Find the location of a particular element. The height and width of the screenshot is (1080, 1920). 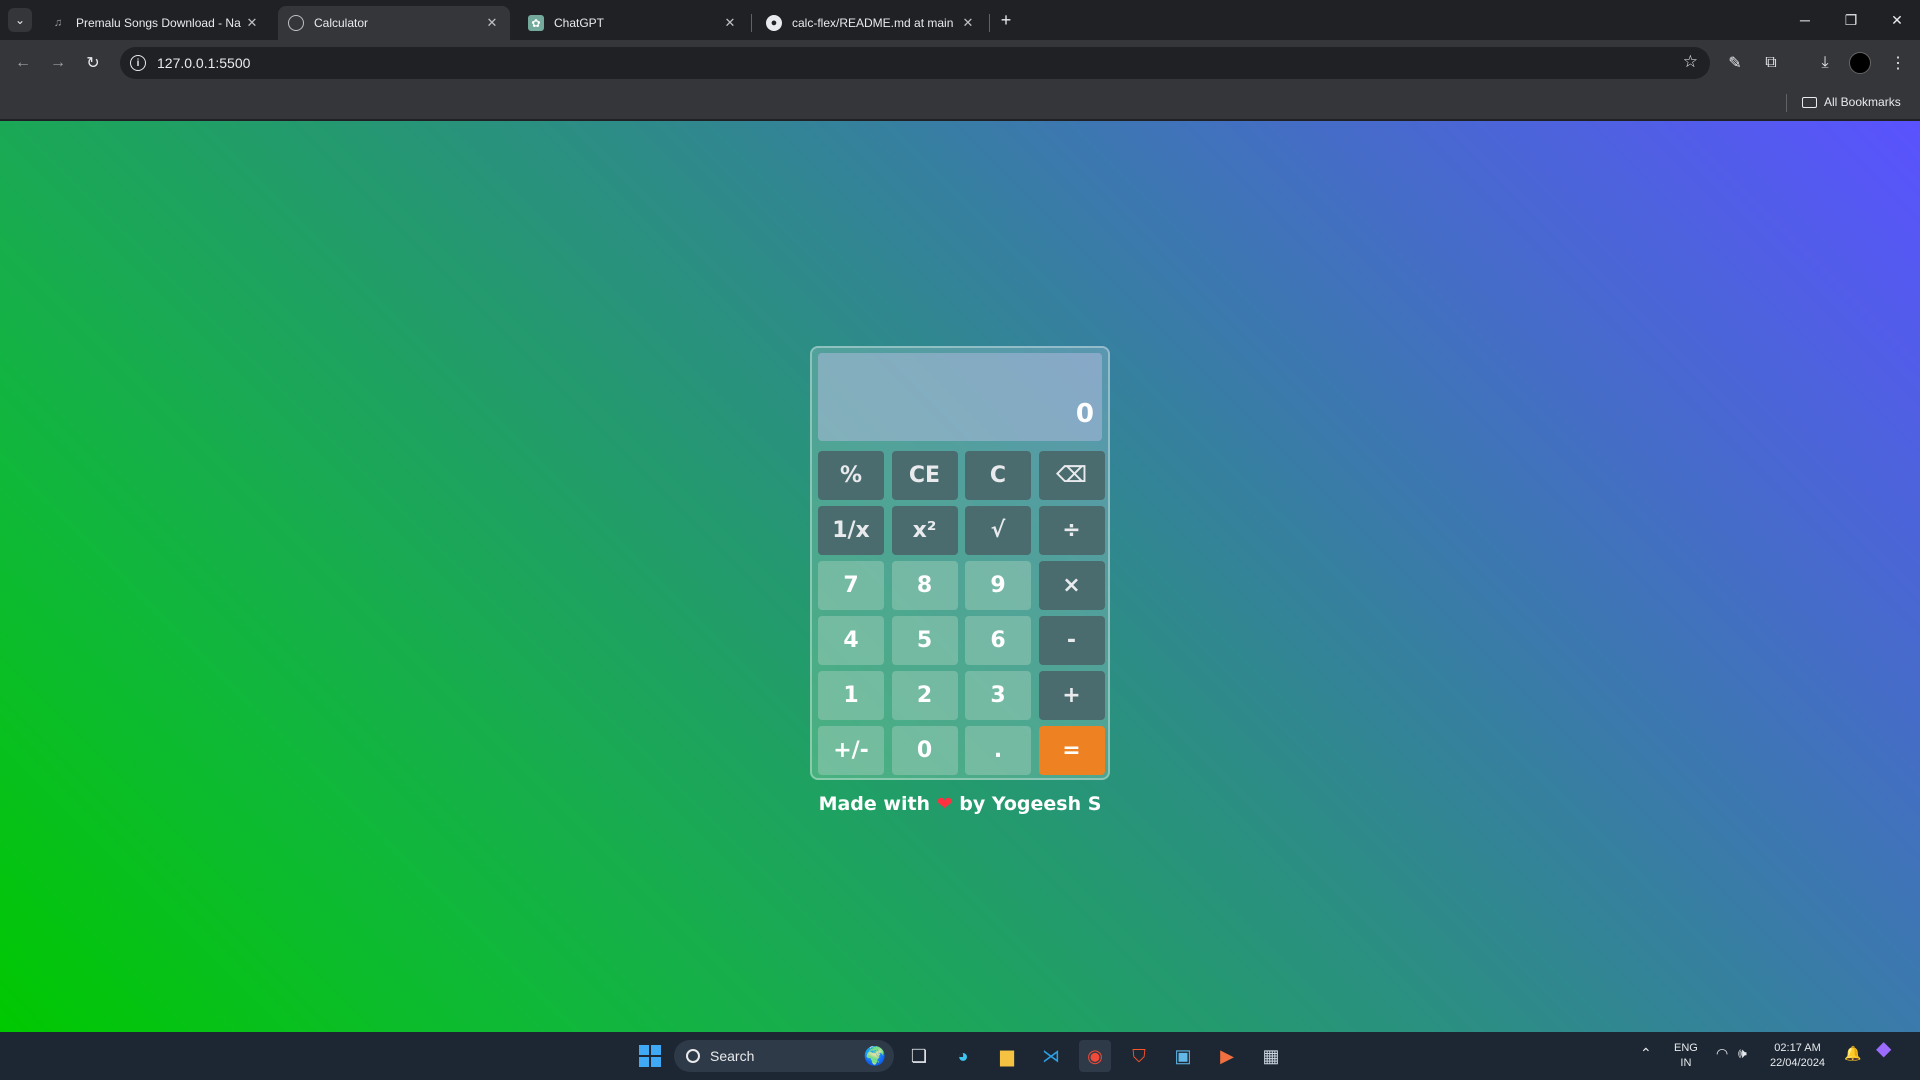

restore-button: ❐ is located at coordinates (1851, 20).